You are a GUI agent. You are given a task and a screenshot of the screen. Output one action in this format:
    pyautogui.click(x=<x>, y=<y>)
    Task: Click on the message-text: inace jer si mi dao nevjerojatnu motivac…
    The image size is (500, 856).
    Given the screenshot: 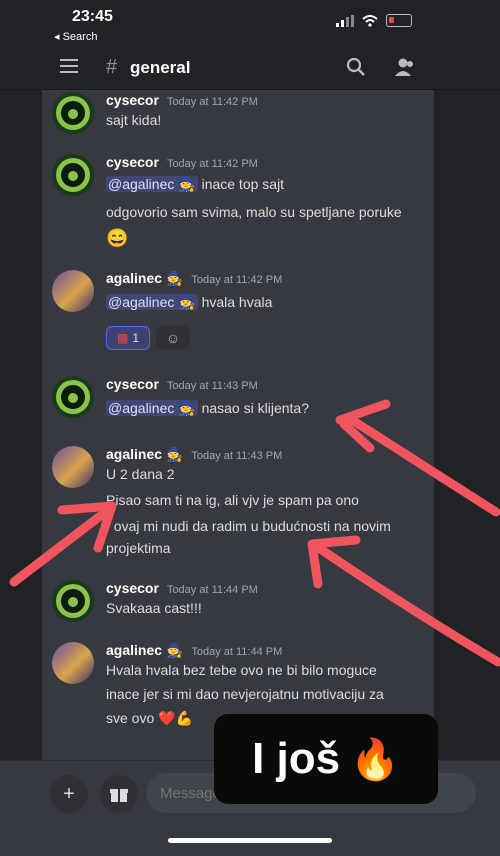 What is the action you would take?
    pyautogui.click(x=245, y=694)
    